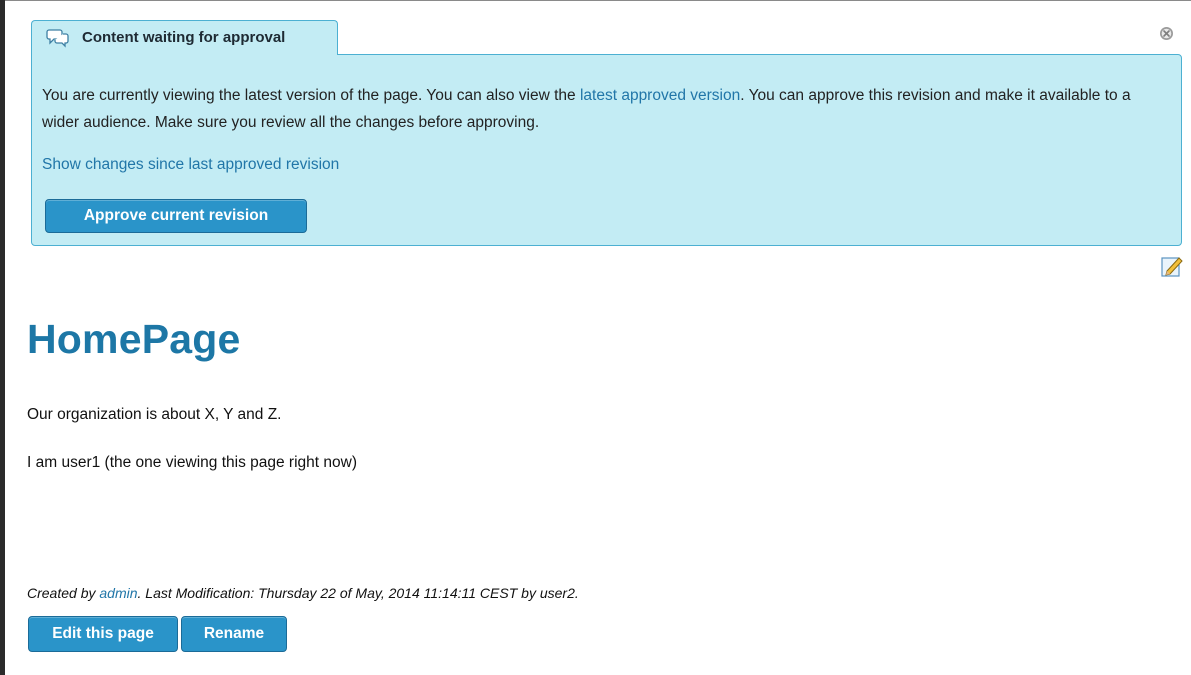 The image size is (1191, 675). What do you see at coordinates (118, 593) in the screenshot?
I see `author-link: admin` at bounding box center [118, 593].